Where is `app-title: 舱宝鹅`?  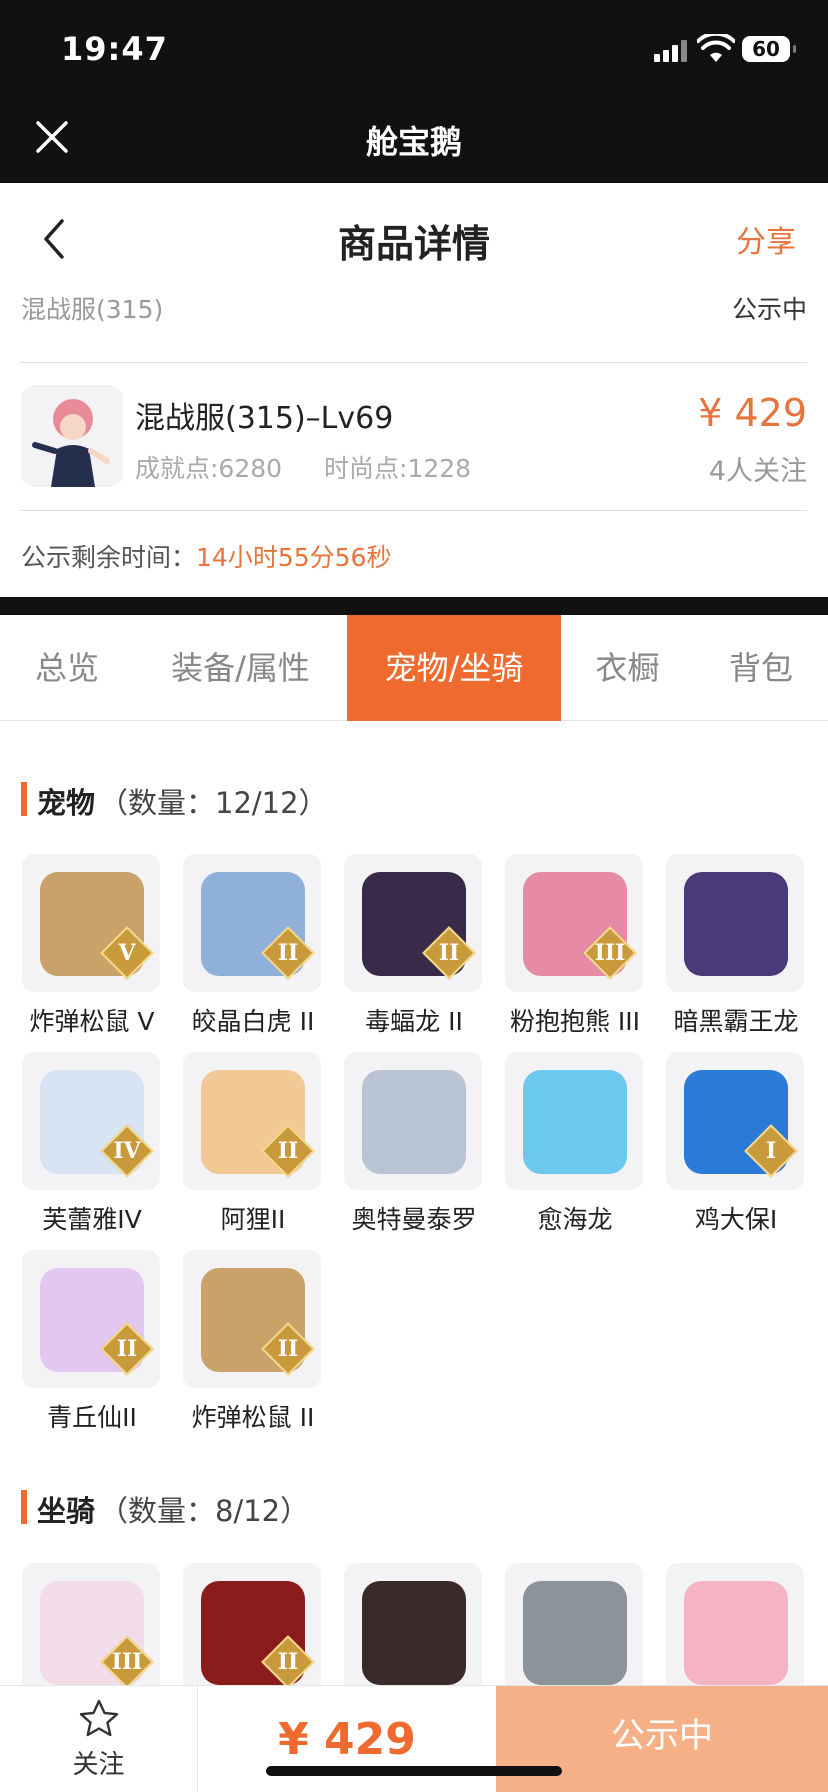
app-title: 舱宝鹅 is located at coordinates (413, 142).